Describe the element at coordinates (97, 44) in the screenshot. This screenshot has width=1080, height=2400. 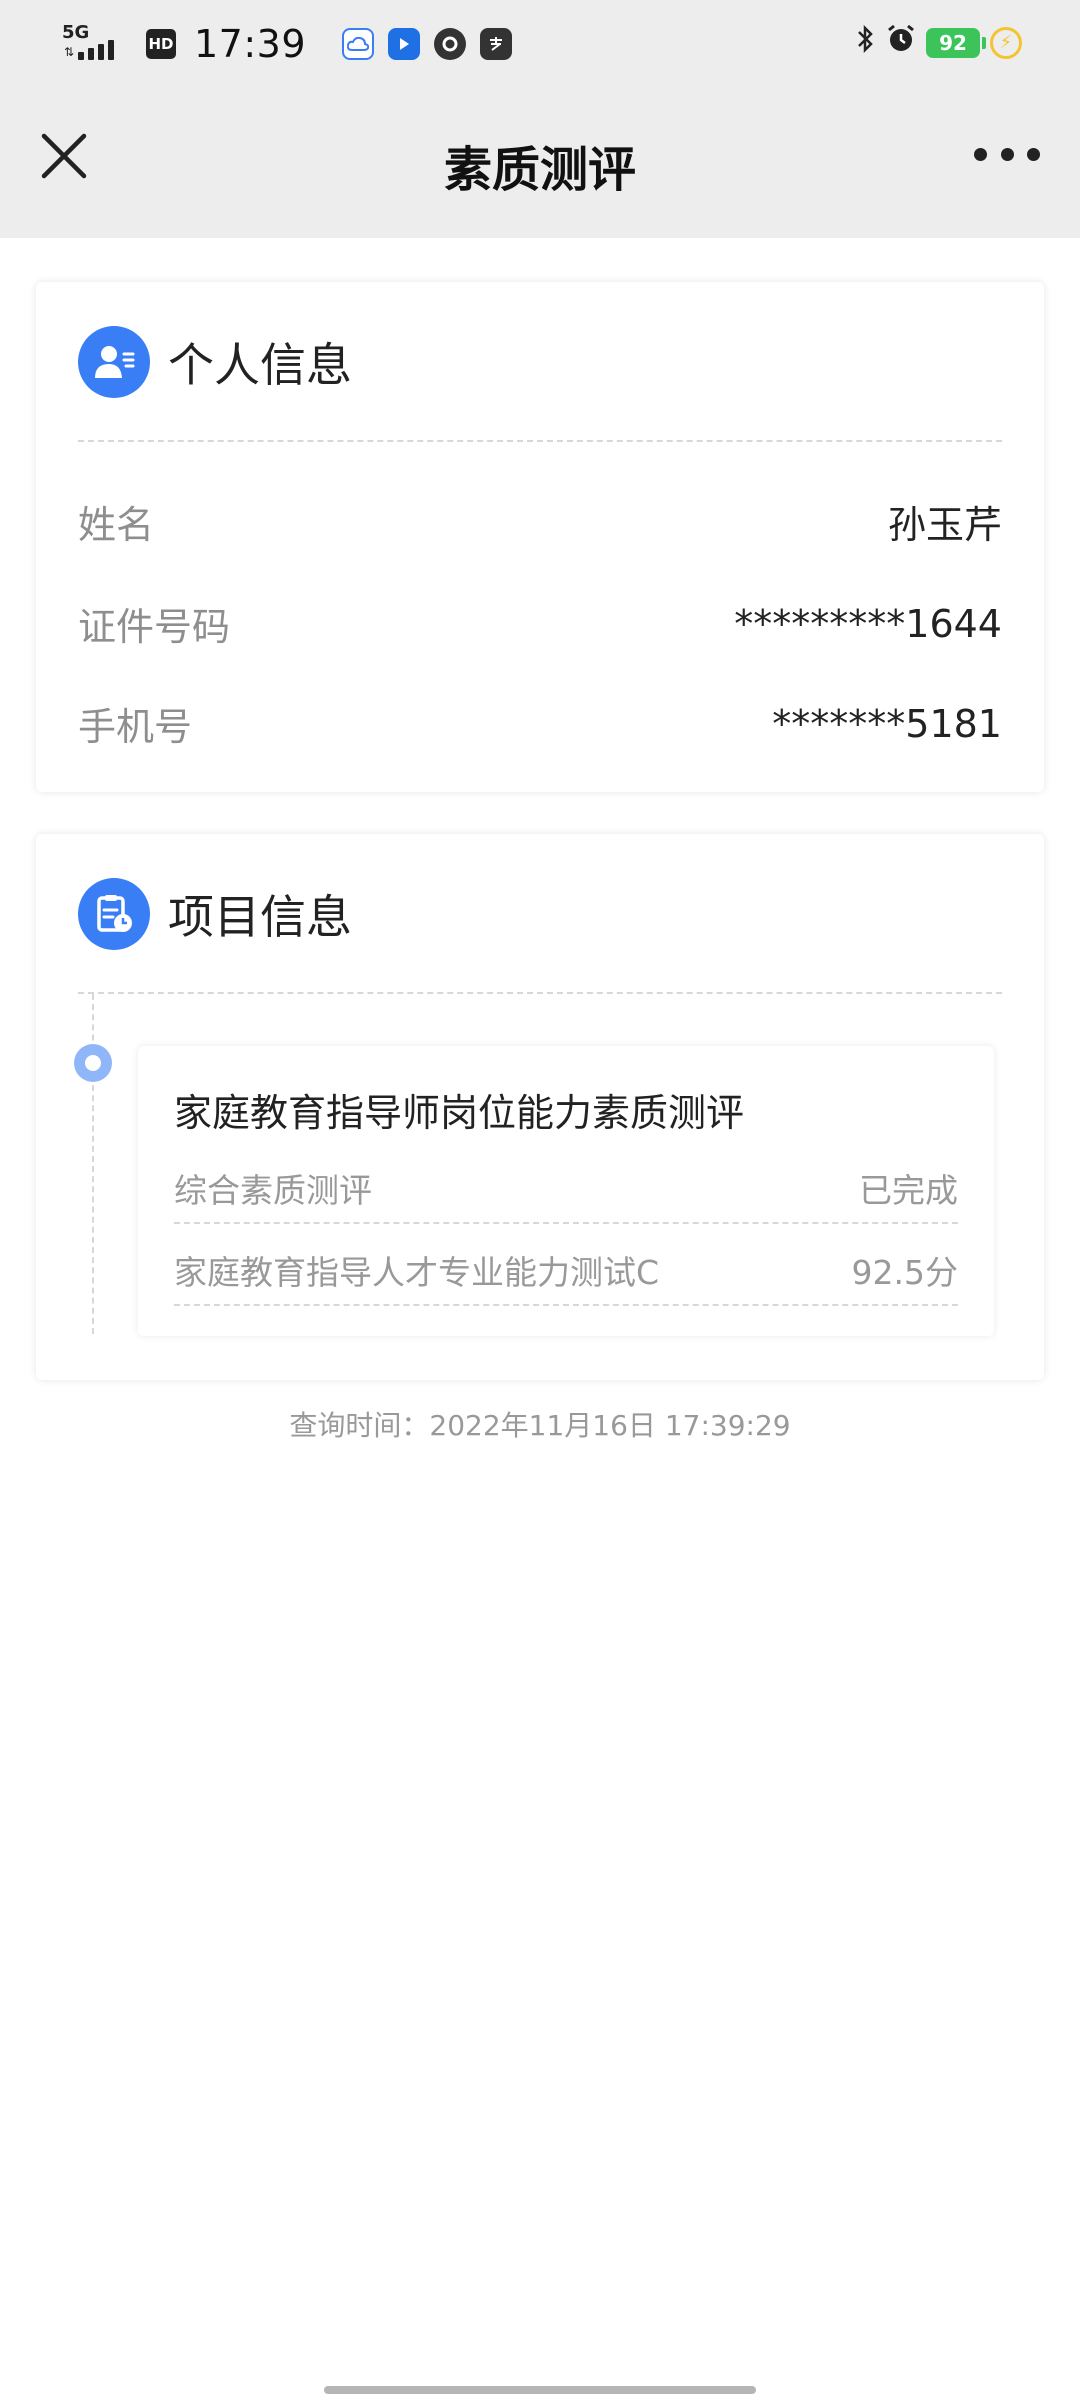
I see `signal-icon: 5G ⇅` at that location.